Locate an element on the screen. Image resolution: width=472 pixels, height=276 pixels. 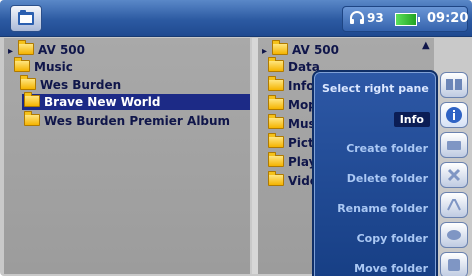
tree-item-root: ▸ AV 500 is located at coordinates (46, 49).